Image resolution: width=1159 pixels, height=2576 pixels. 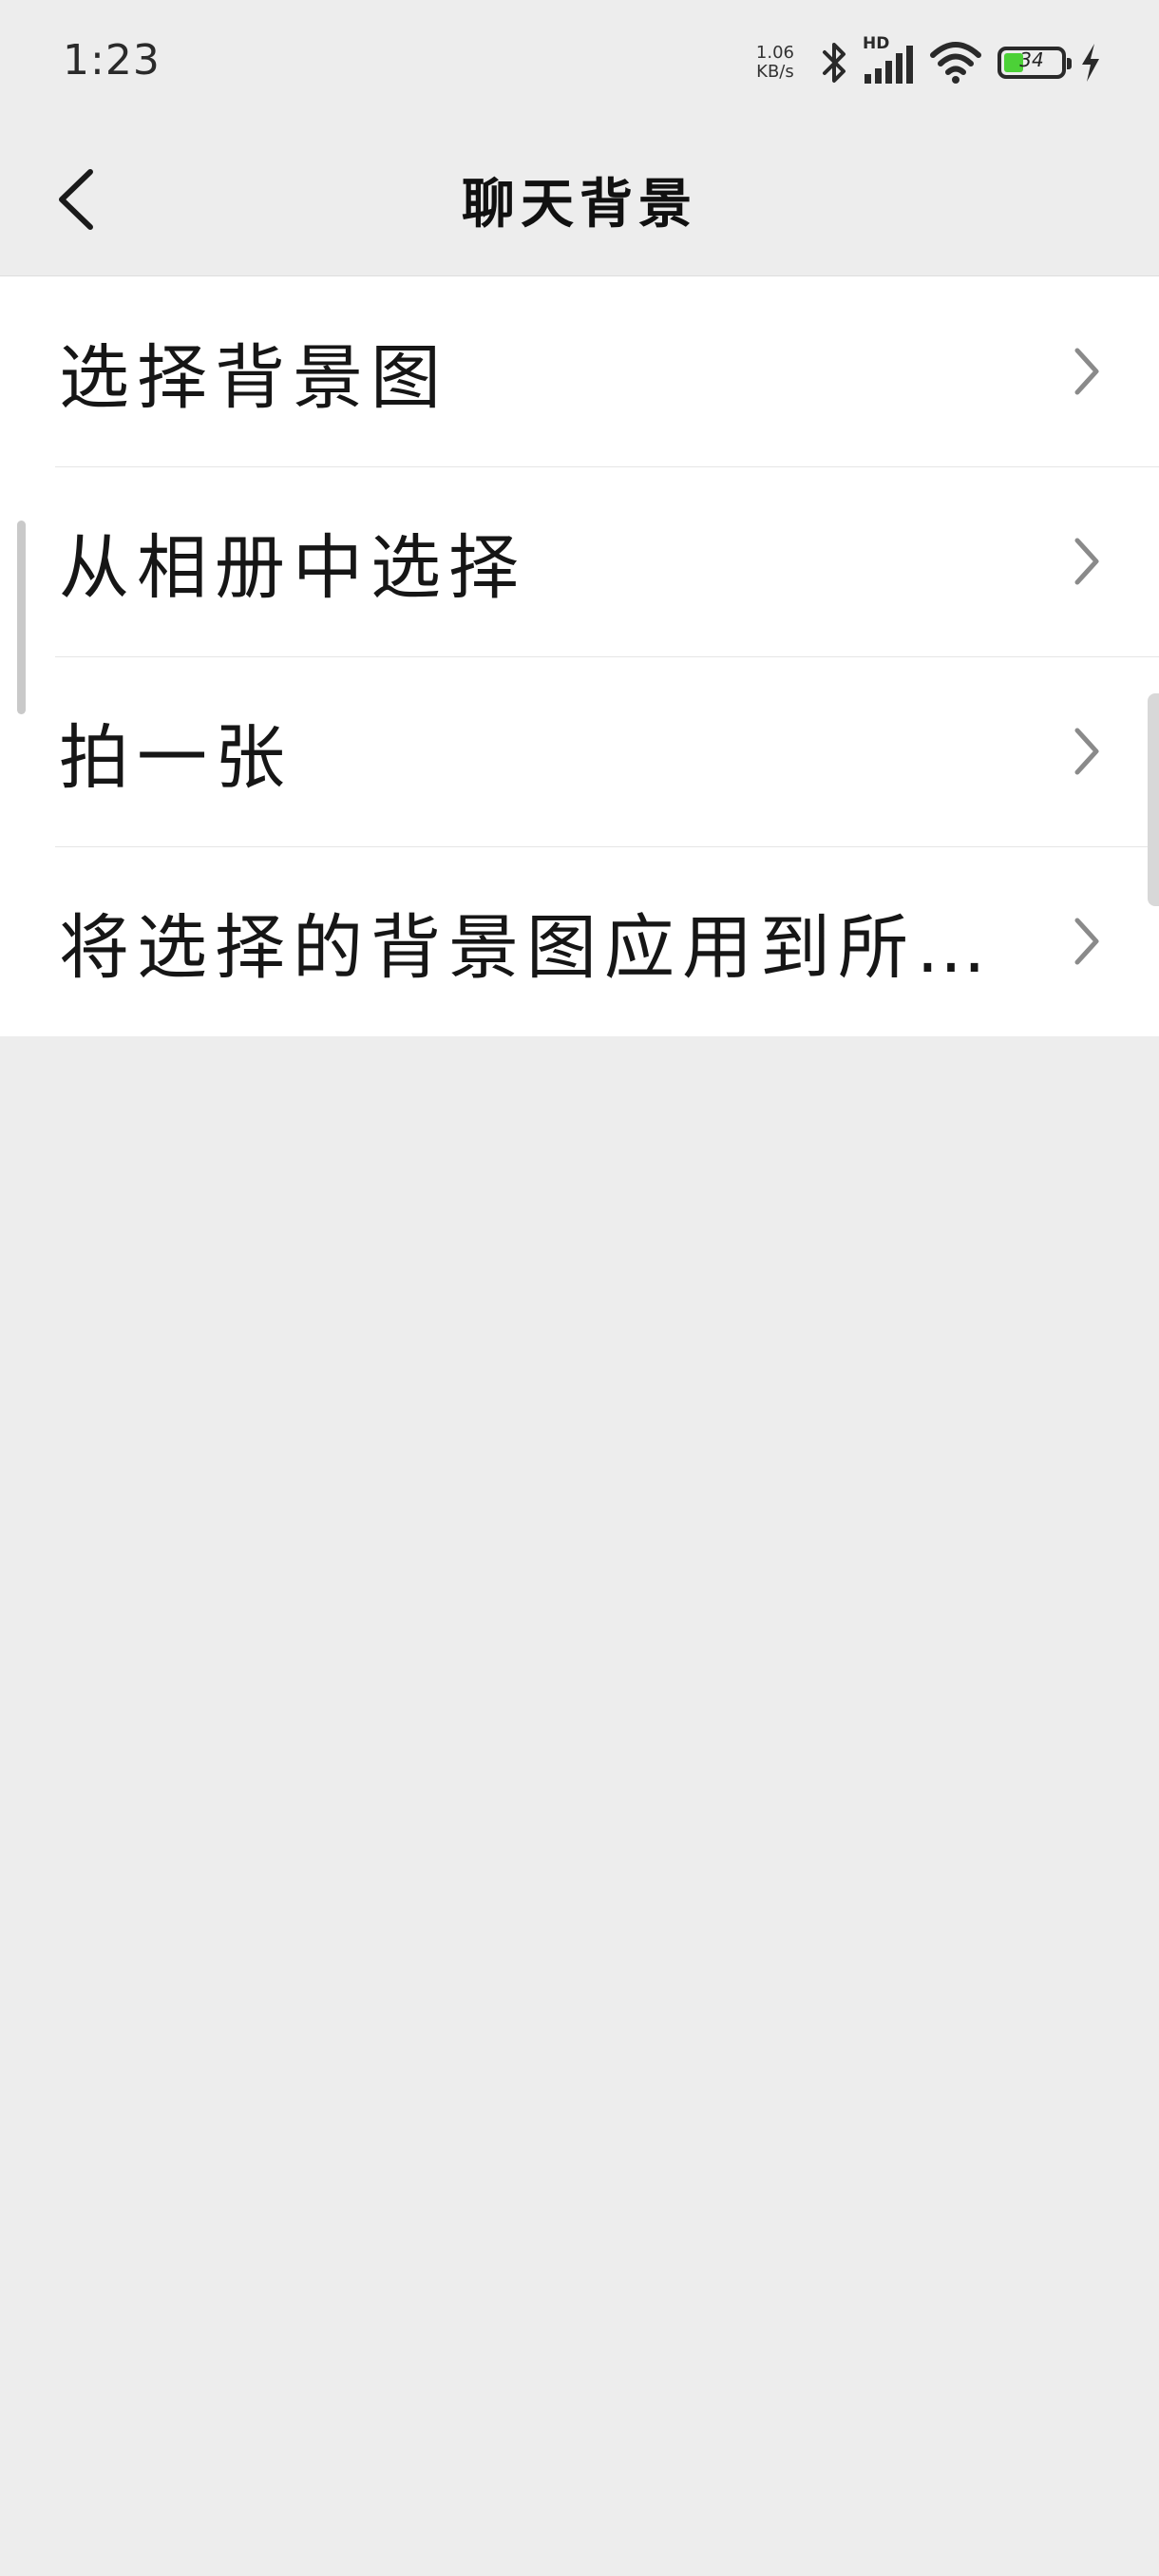 I want to click on network-speed-value: 1.06, so click(x=774, y=53).